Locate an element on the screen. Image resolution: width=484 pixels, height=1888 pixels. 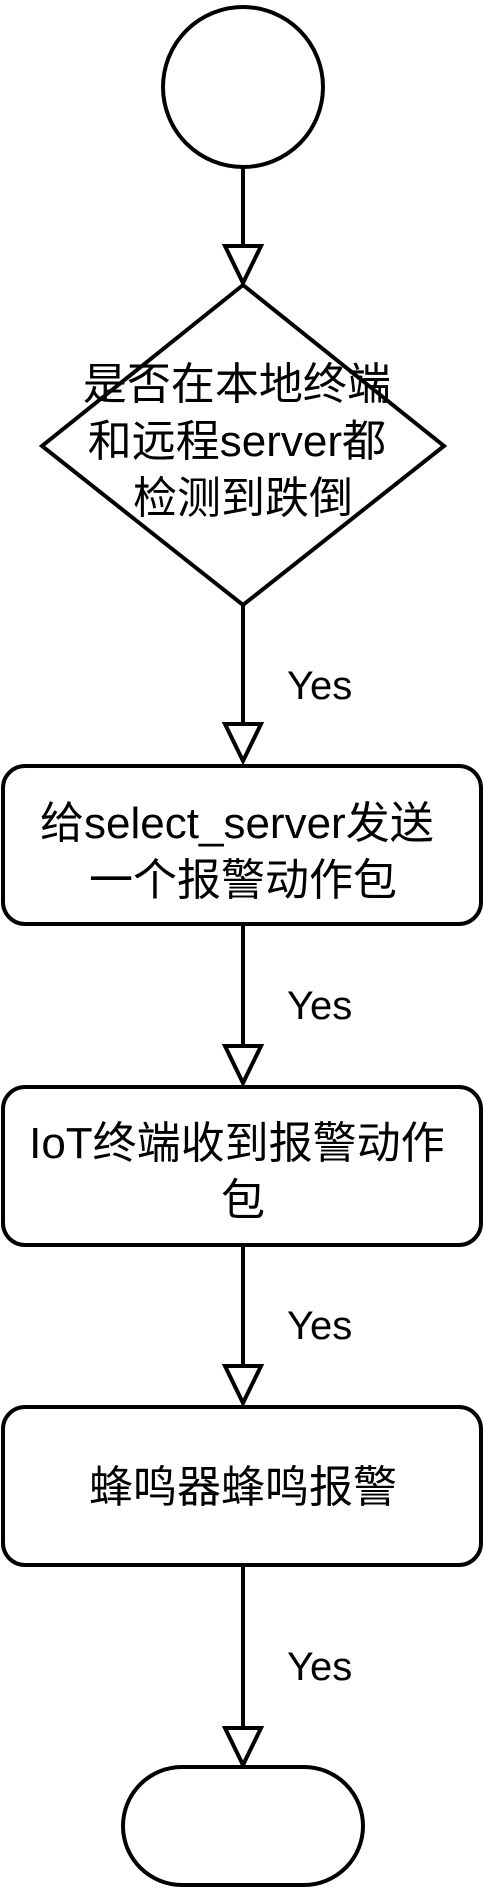
step2-line-1: IoT终端收到报警动作 is located at coordinates (237, 1143).